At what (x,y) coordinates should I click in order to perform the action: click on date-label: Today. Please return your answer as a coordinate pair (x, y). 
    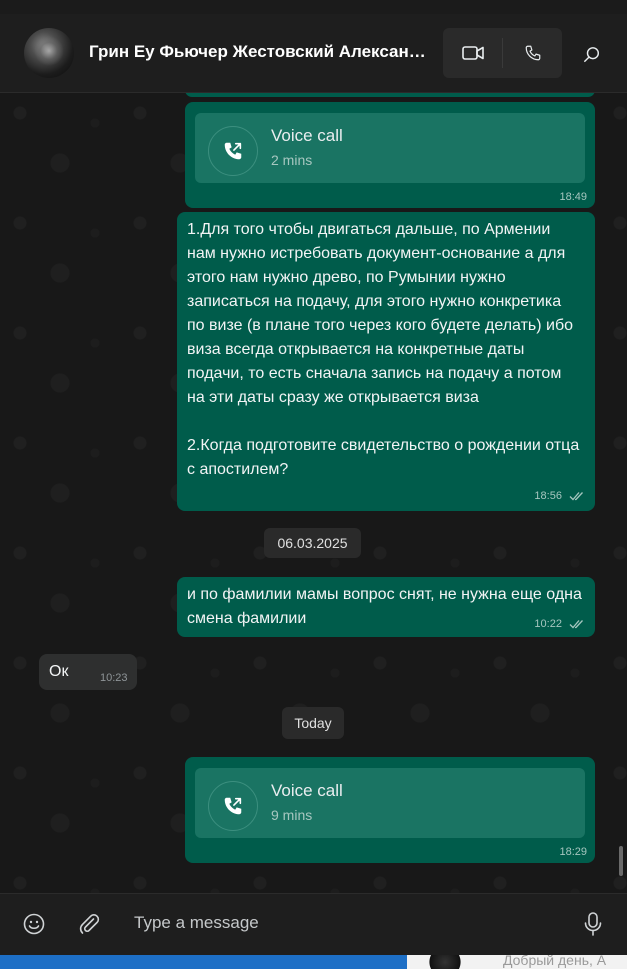
    Looking at the image, I should click on (313, 723).